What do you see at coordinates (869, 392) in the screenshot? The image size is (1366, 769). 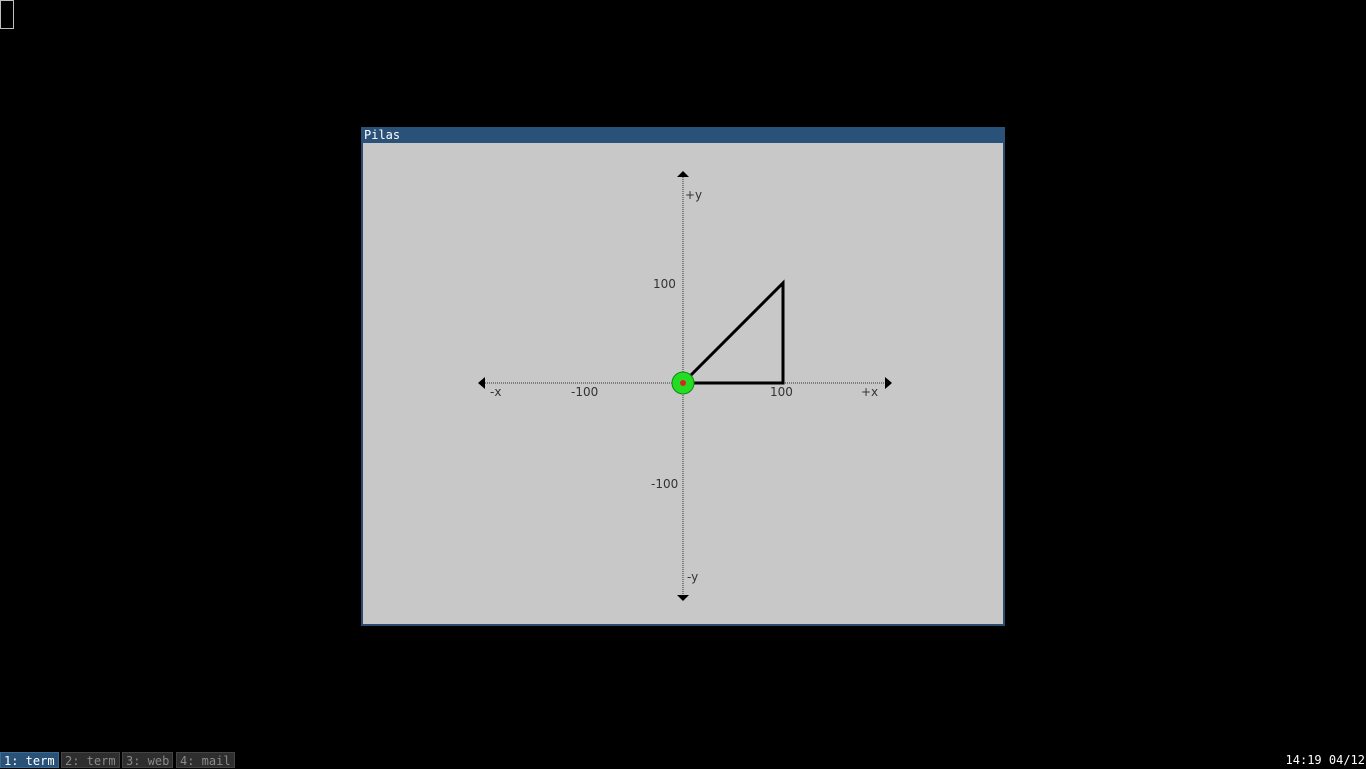 I see `label-plus-x: +x` at bounding box center [869, 392].